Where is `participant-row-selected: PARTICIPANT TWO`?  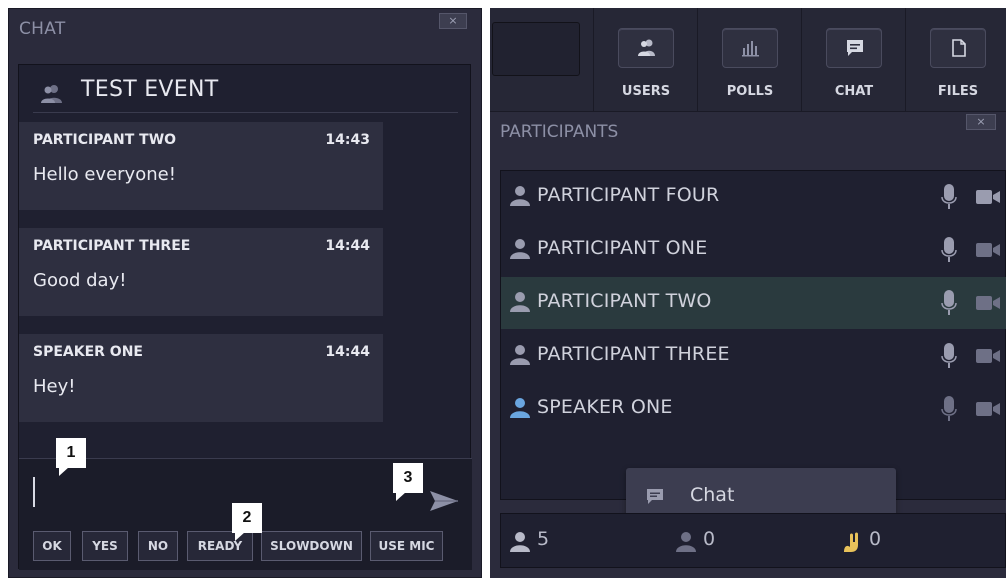
participant-row-selected: PARTICIPANT TWO is located at coordinates (753, 303).